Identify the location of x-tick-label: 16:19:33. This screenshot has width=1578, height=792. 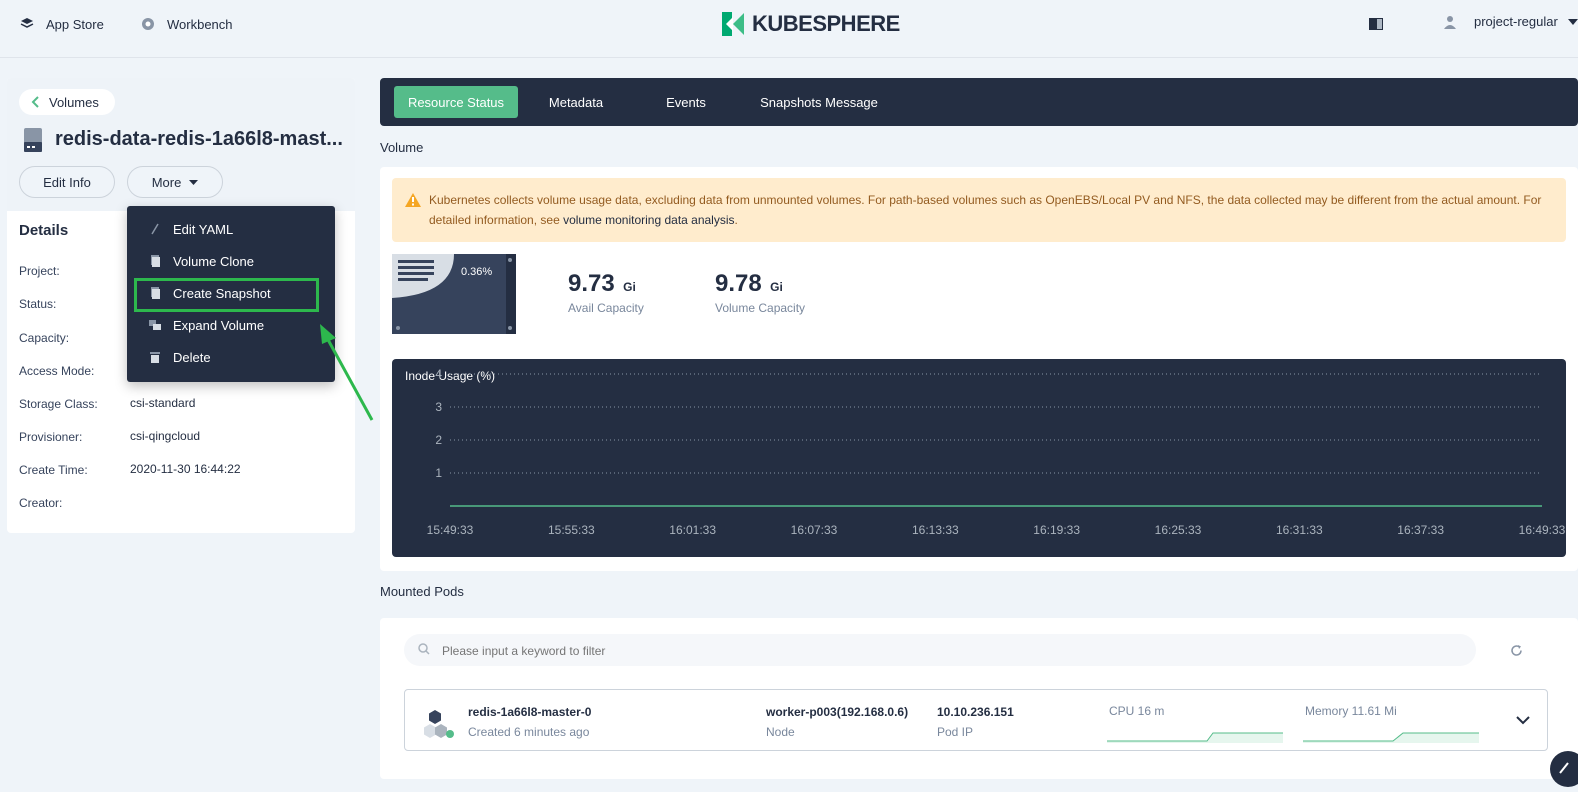
(1056, 530).